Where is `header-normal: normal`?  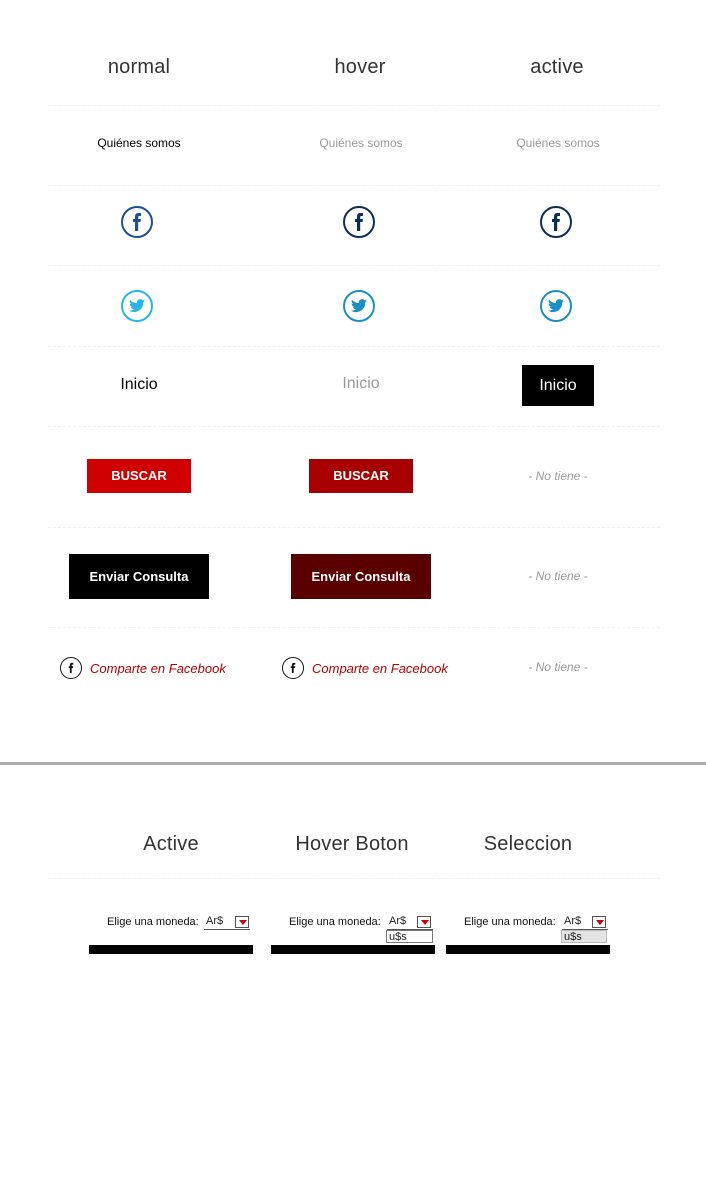 header-normal: normal is located at coordinates (139, 67).